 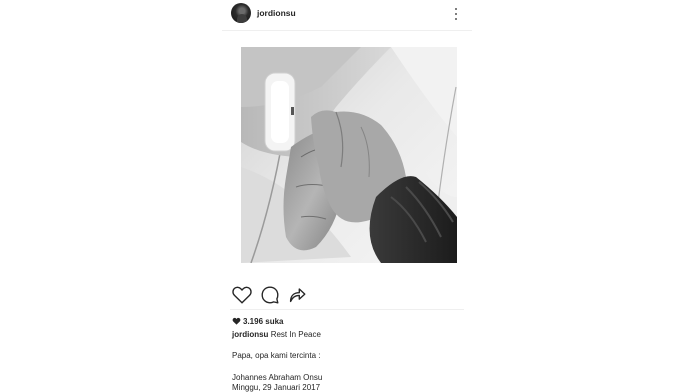 I want to click on caption-line-1: Papa, opa kami tercinta :, so click(x=276, y=355).